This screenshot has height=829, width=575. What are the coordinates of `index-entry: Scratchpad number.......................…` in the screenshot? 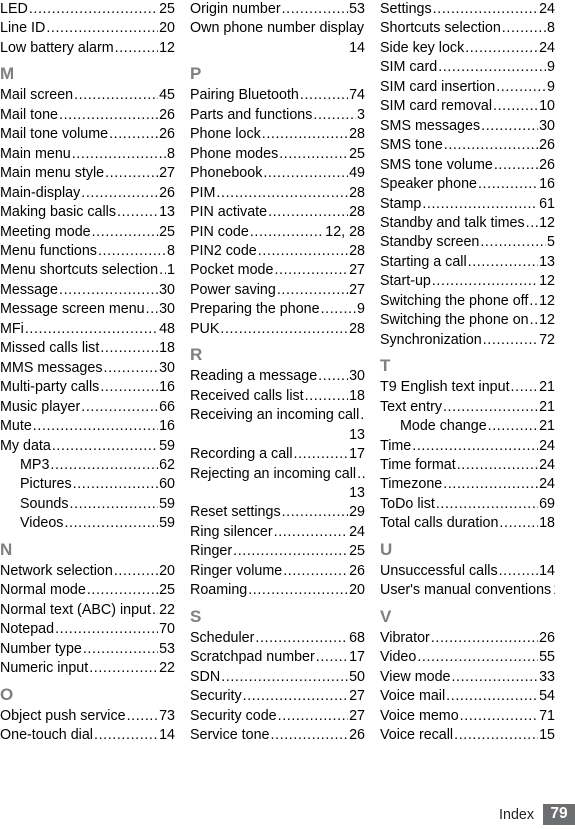 It's located at (277, 657).